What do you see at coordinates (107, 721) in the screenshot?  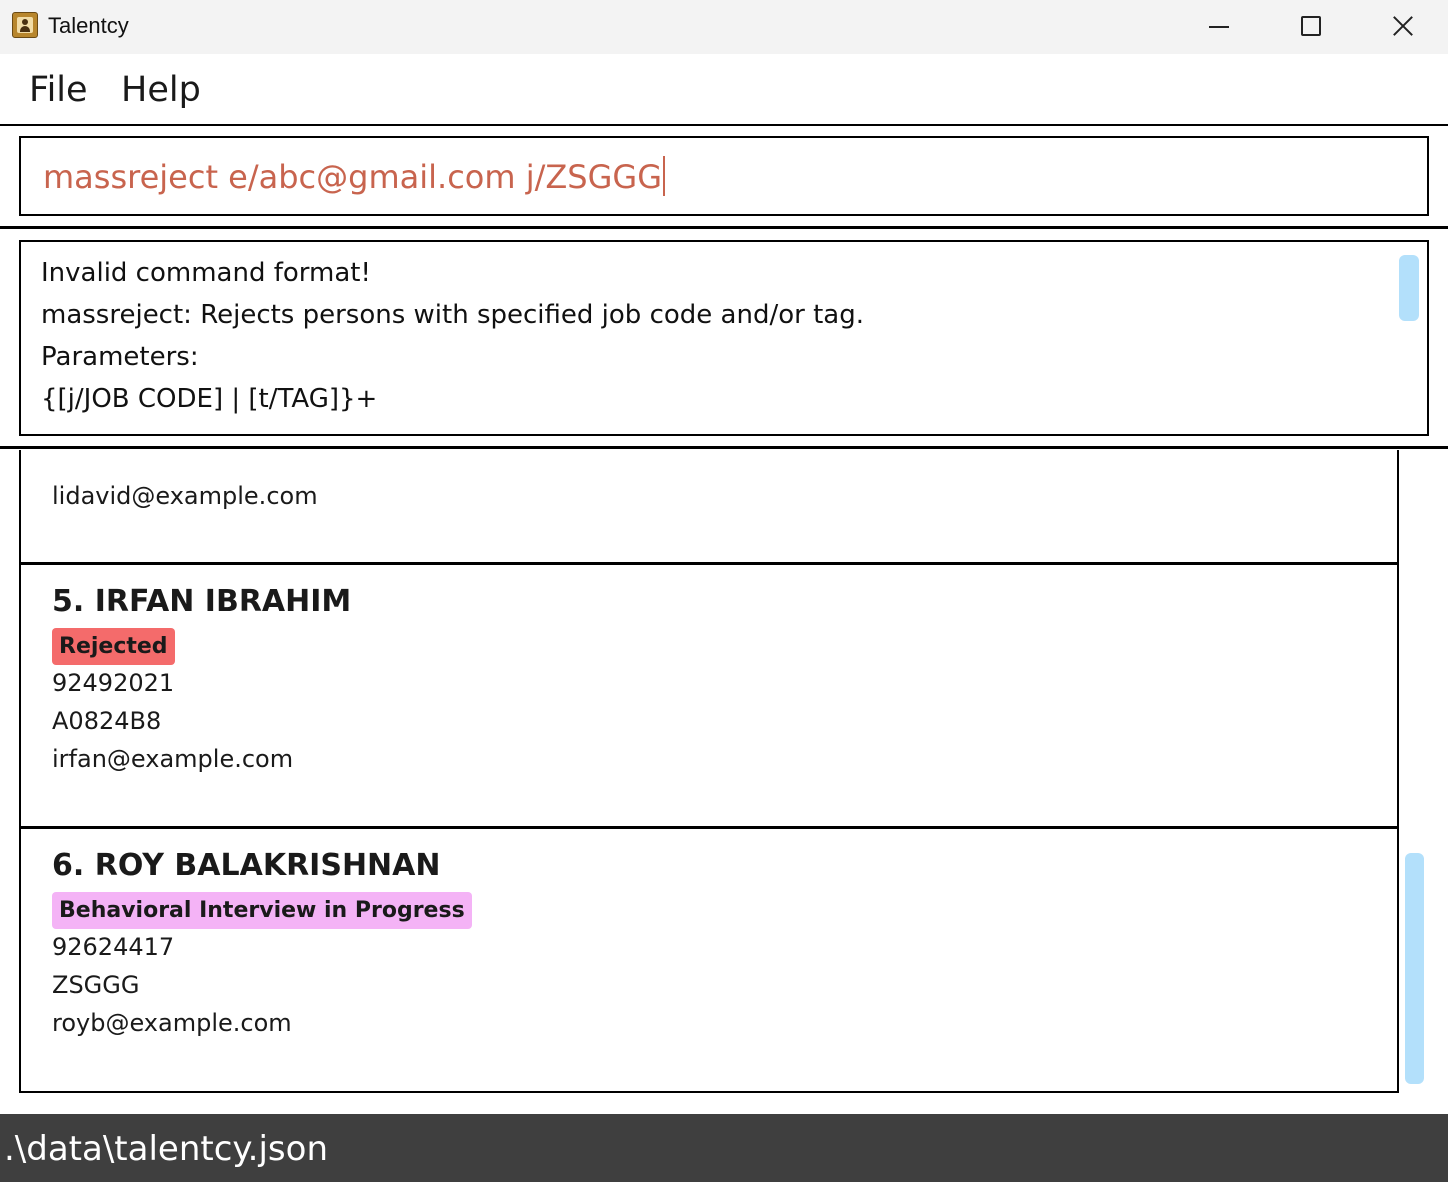 I see `person-job-code: A0824B8` at bounding box center [107, 721].